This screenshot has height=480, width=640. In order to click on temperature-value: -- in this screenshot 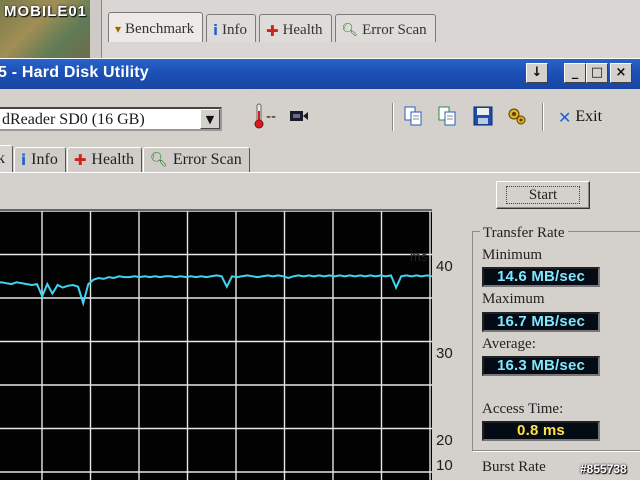, I will do `click(271, 117)`.